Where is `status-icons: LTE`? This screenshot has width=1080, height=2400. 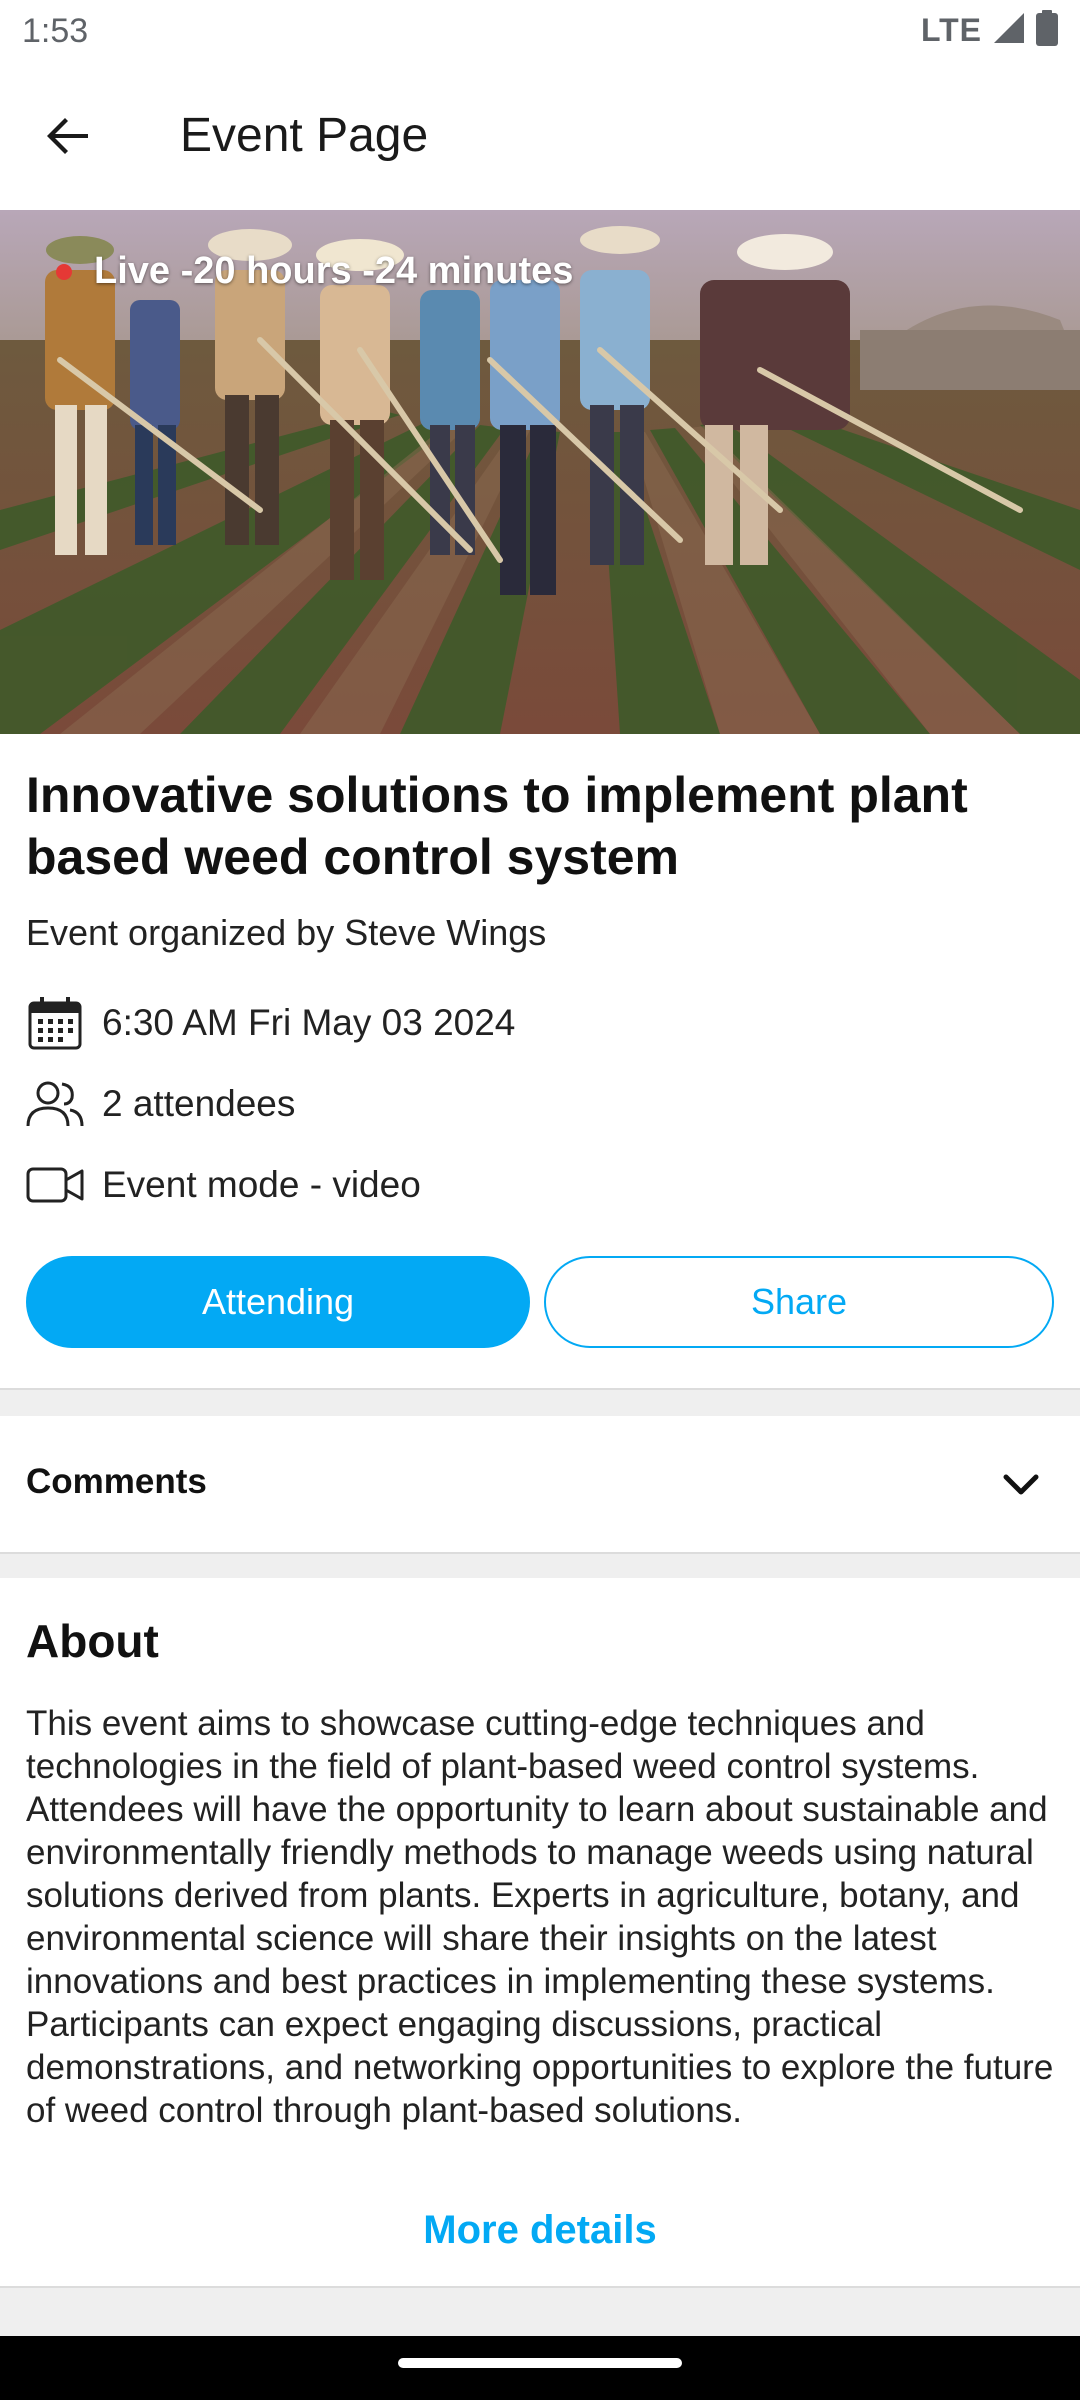
status-icons: LTE is located at coordinates (989, 30).